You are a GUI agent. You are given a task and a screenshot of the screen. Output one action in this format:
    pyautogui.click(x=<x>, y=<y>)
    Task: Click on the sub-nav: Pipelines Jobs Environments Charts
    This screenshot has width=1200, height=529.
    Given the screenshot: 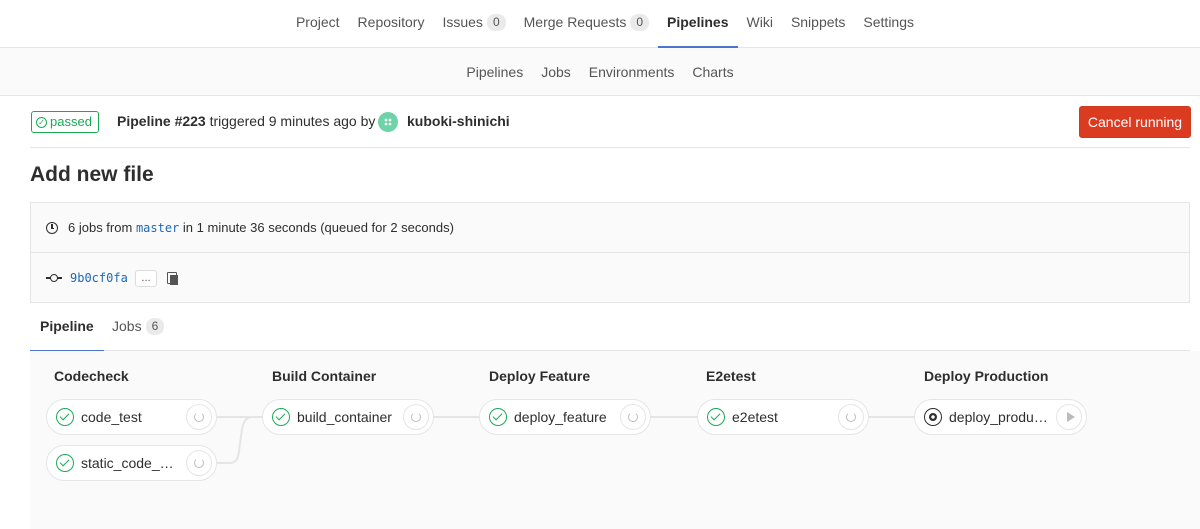 What is the action you would take?
    pyautogui.click(x=600, y=72)
    